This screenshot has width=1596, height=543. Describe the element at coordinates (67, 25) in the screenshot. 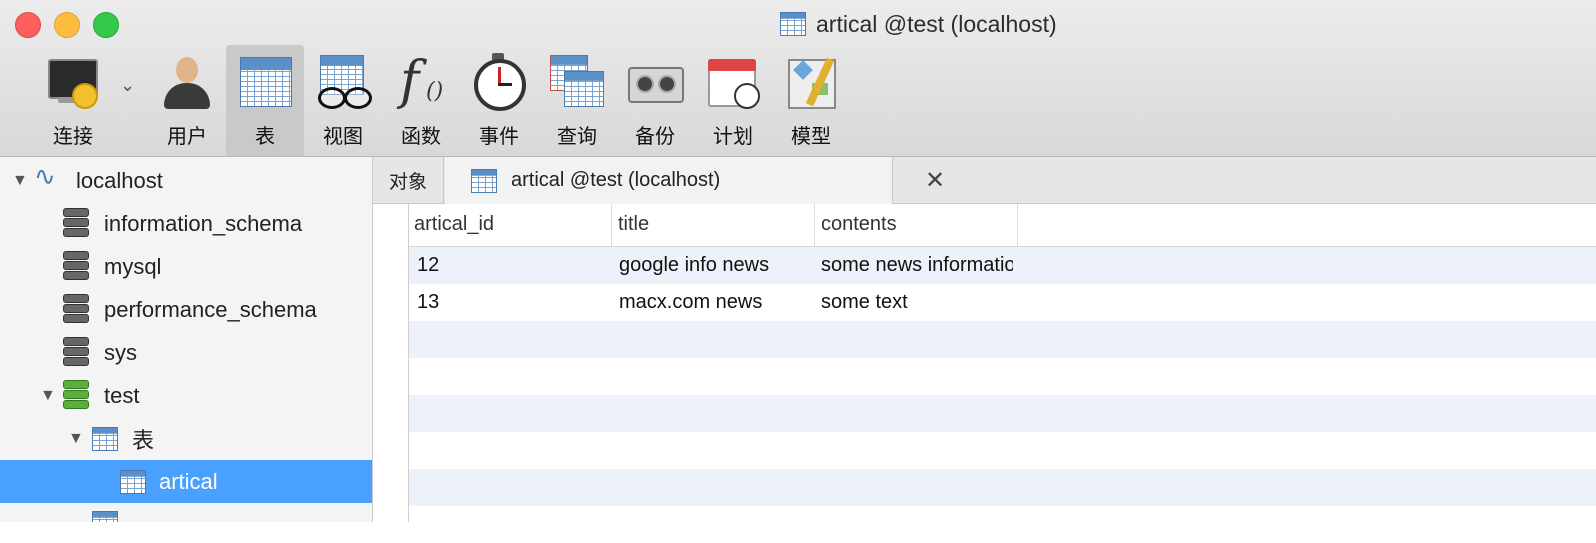

I see `minimize-window-button` at that location.